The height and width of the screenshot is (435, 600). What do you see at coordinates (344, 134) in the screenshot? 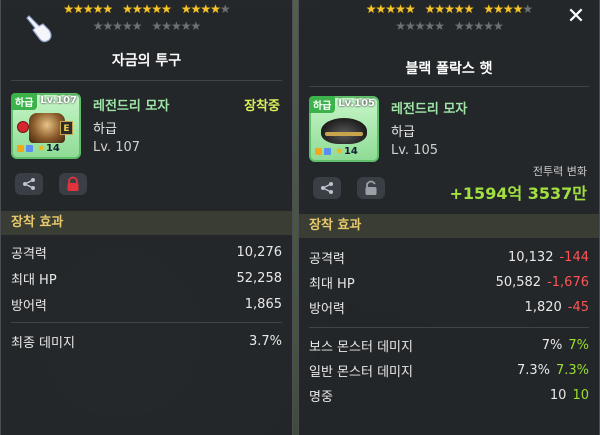
I see `hat-band` at bounding box center [344, 134].